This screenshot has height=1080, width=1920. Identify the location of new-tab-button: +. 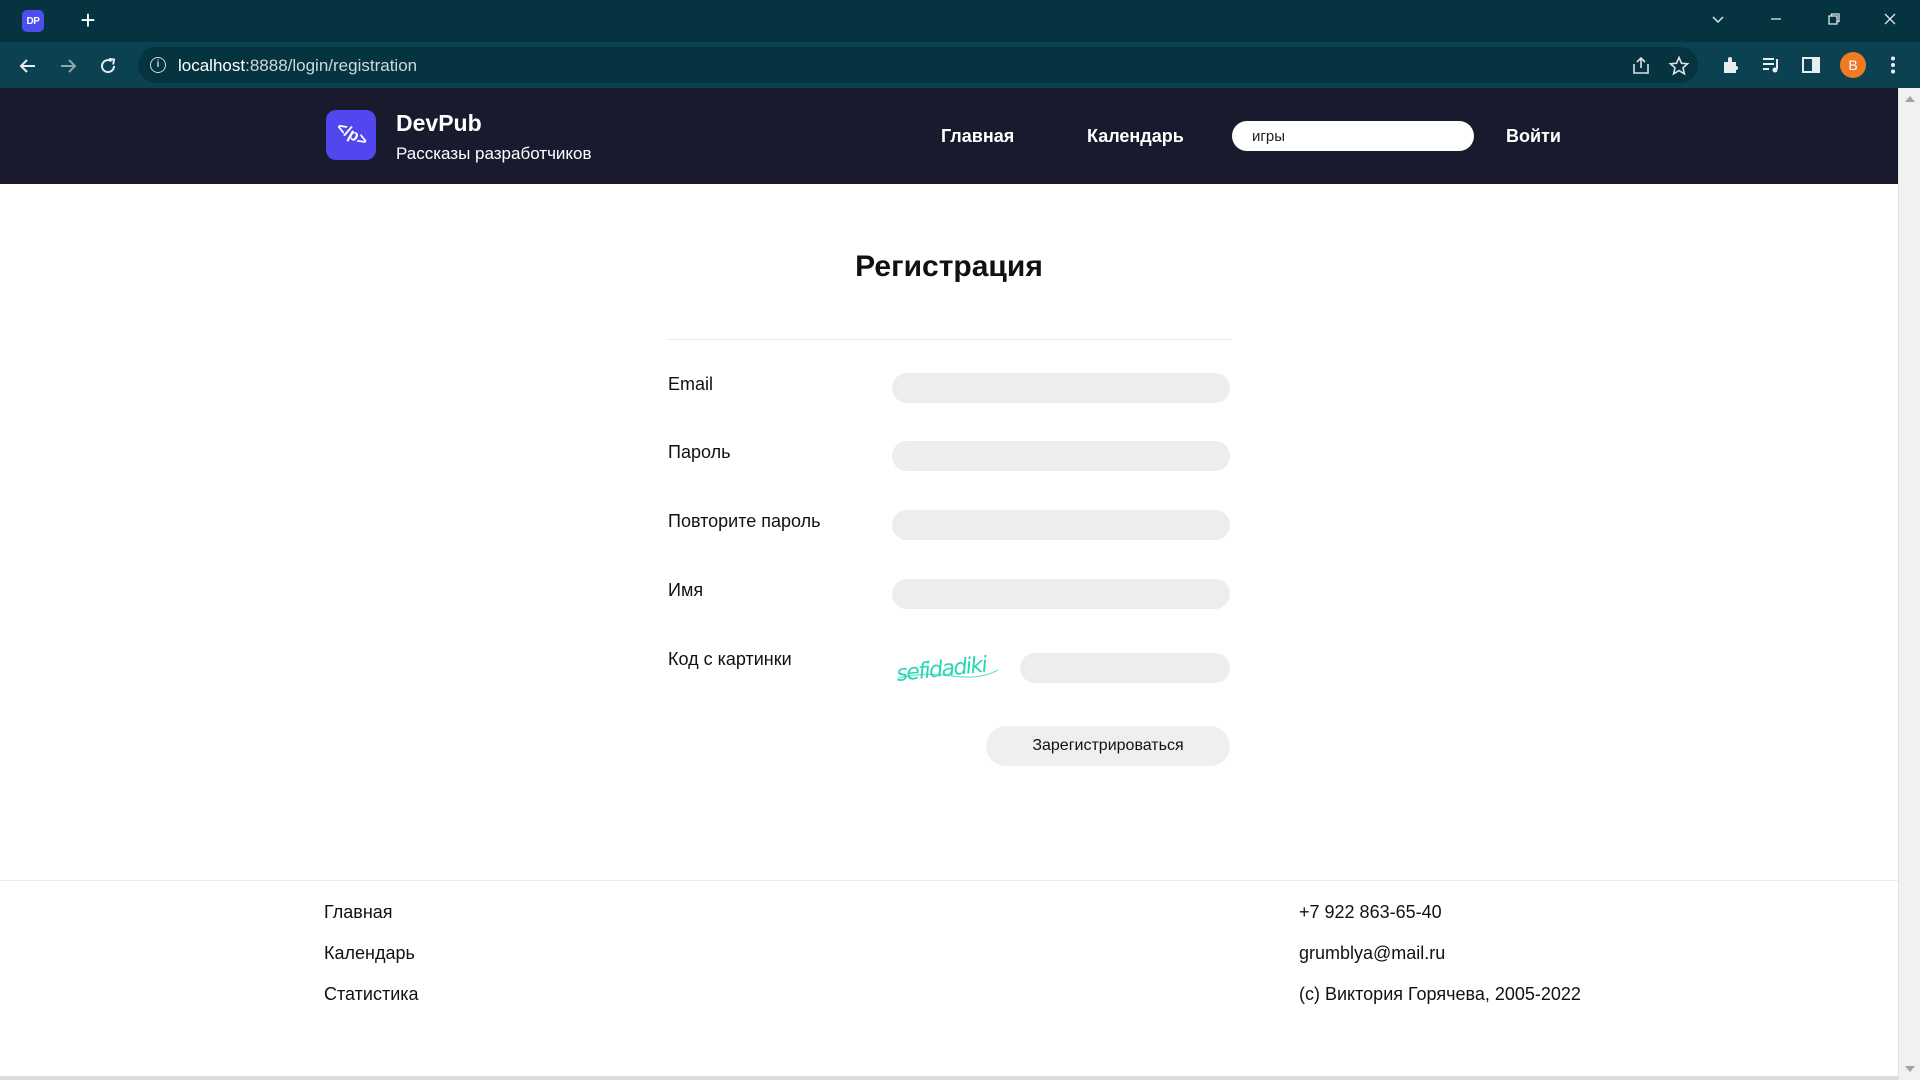
(88, 20).